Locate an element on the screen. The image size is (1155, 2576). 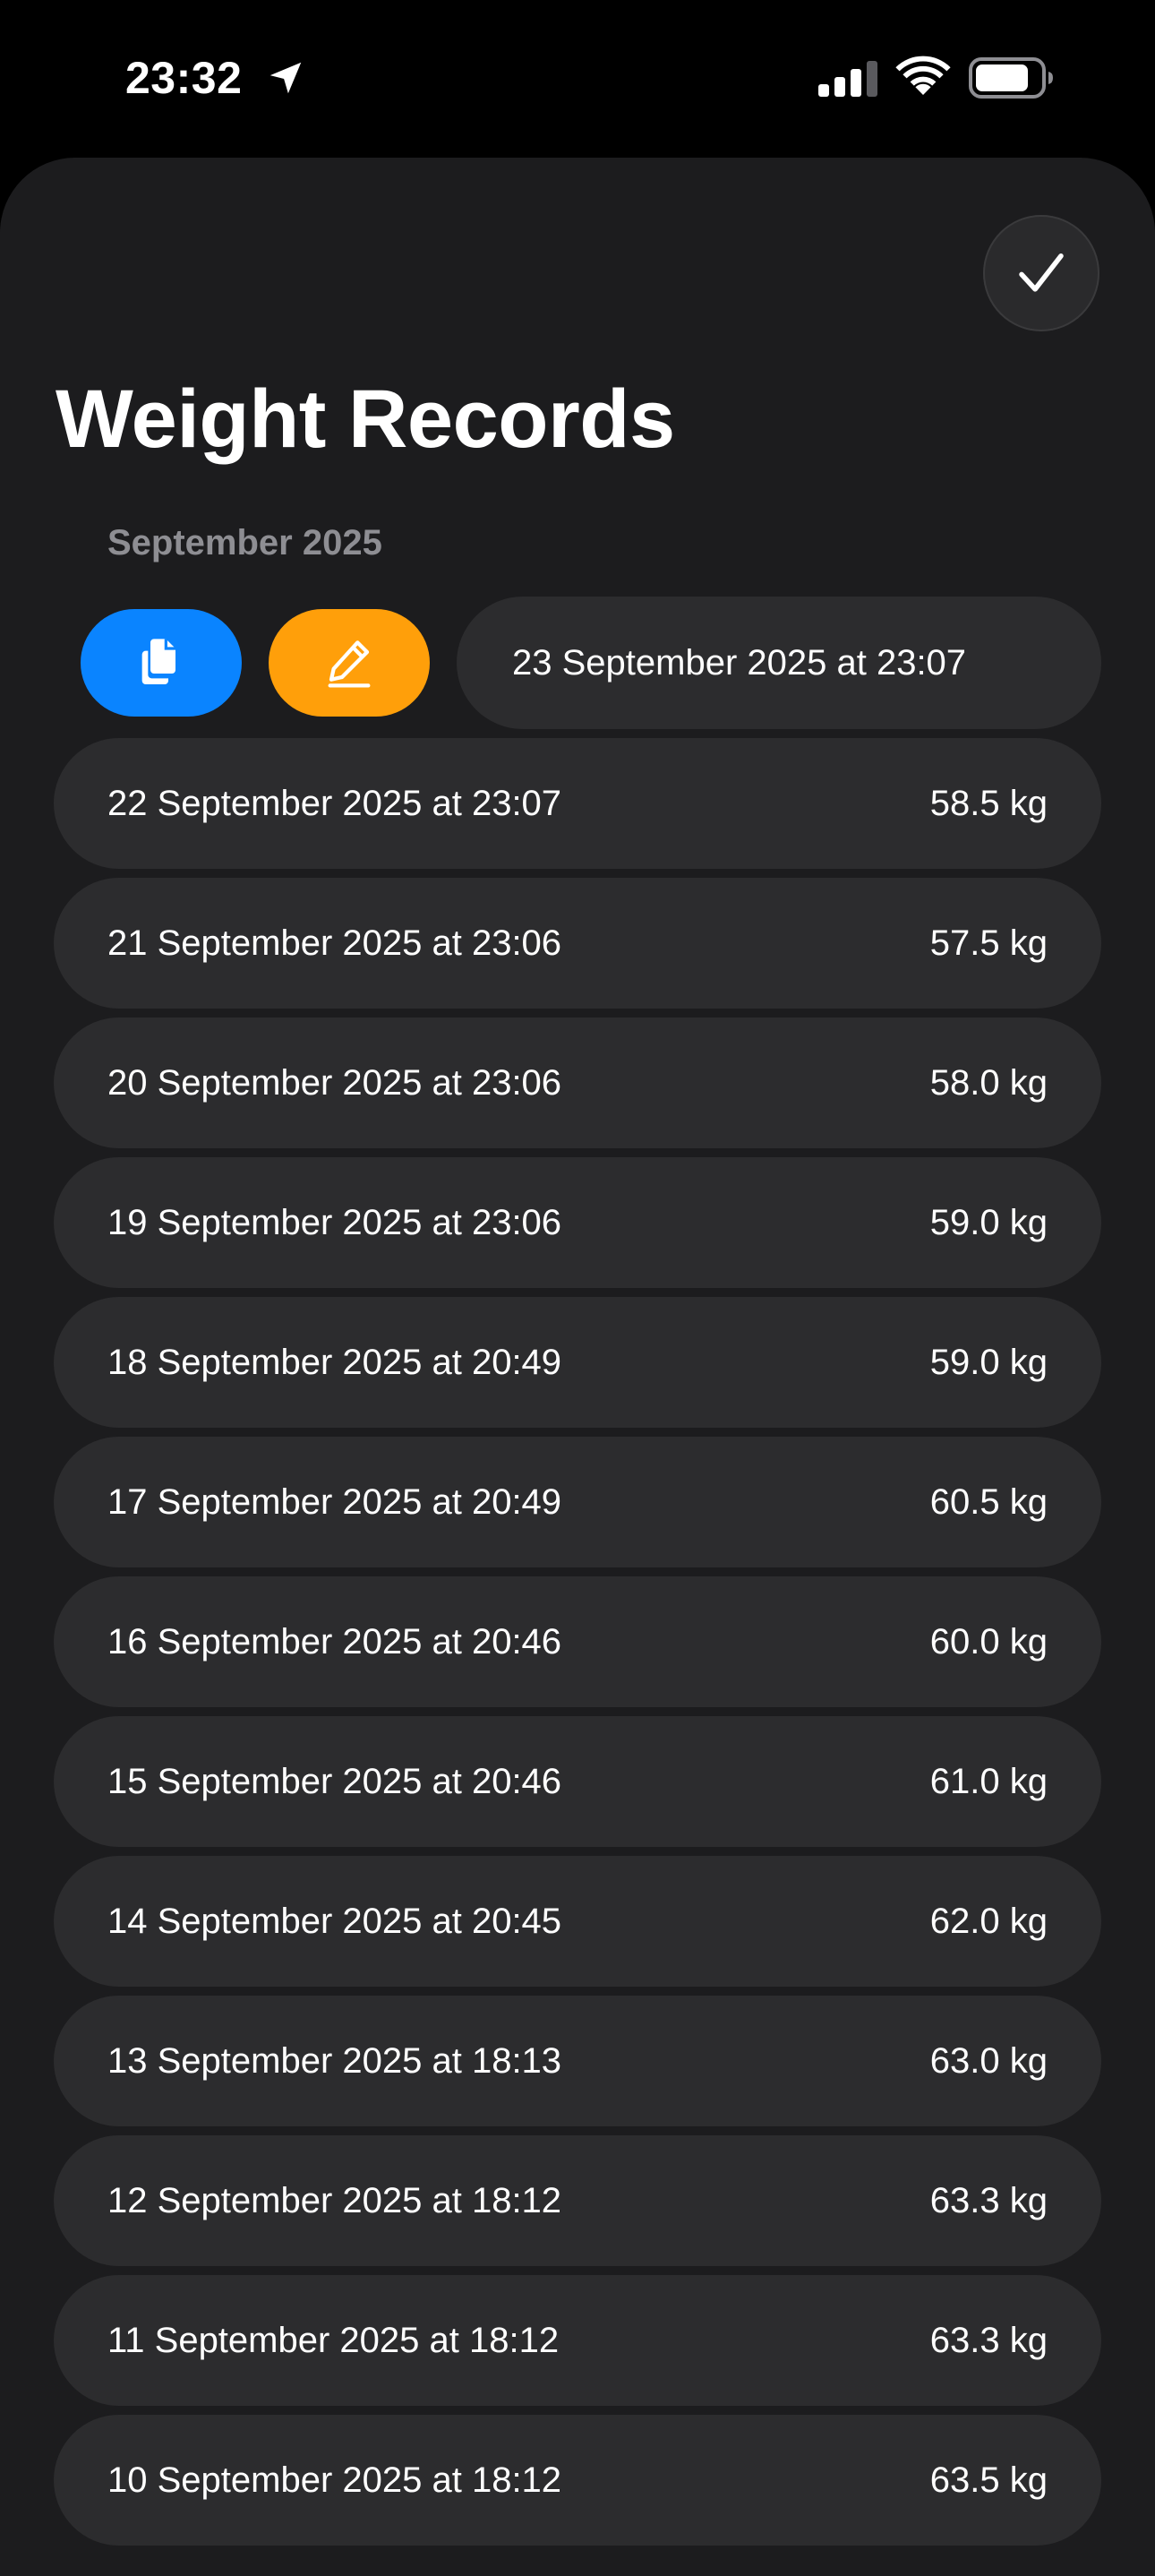
copy-button is located at coordinates (161, 663).